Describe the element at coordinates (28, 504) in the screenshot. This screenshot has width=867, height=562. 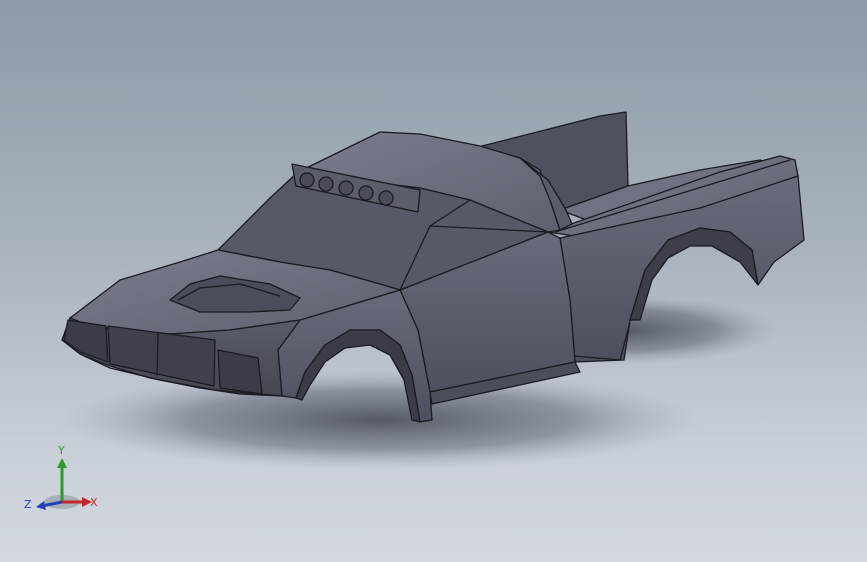
I see `z-axis-label: Z` at that location.